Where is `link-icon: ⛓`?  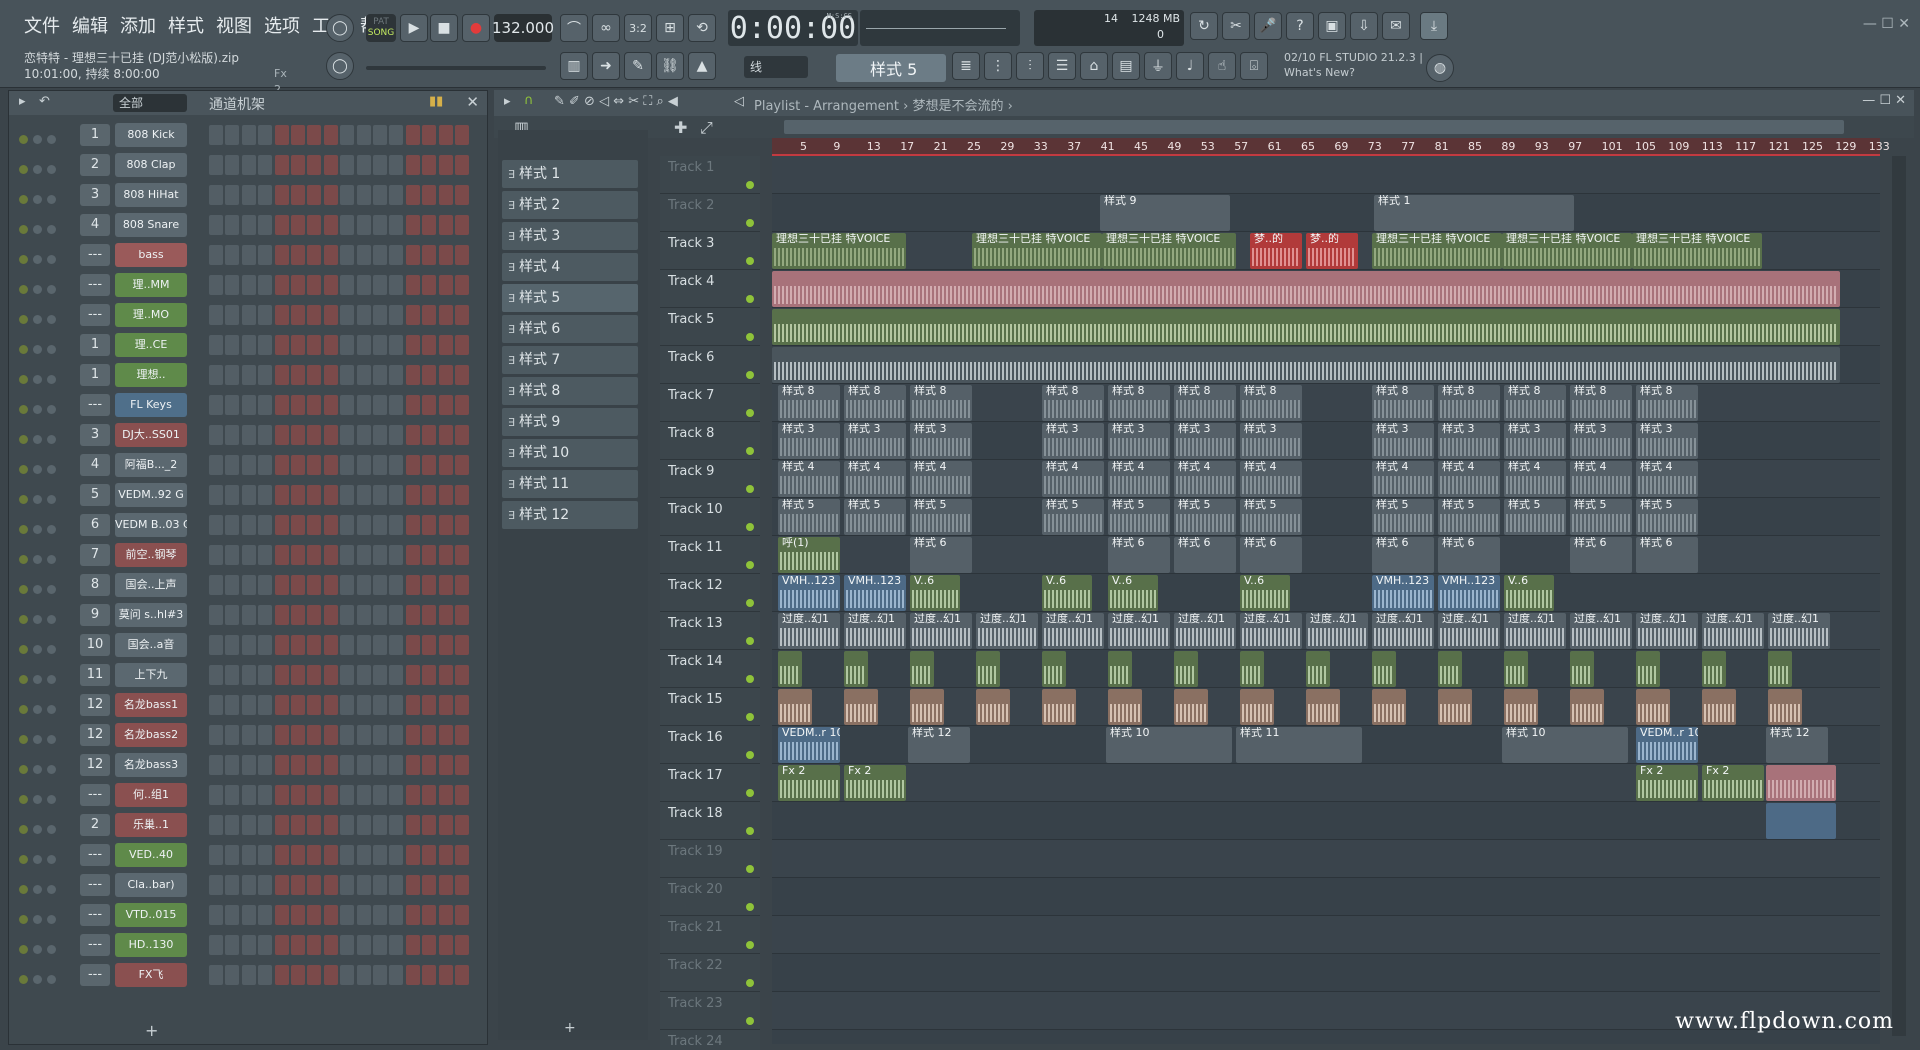
link-icon: ⛓ is located at coordinates (670, 66).